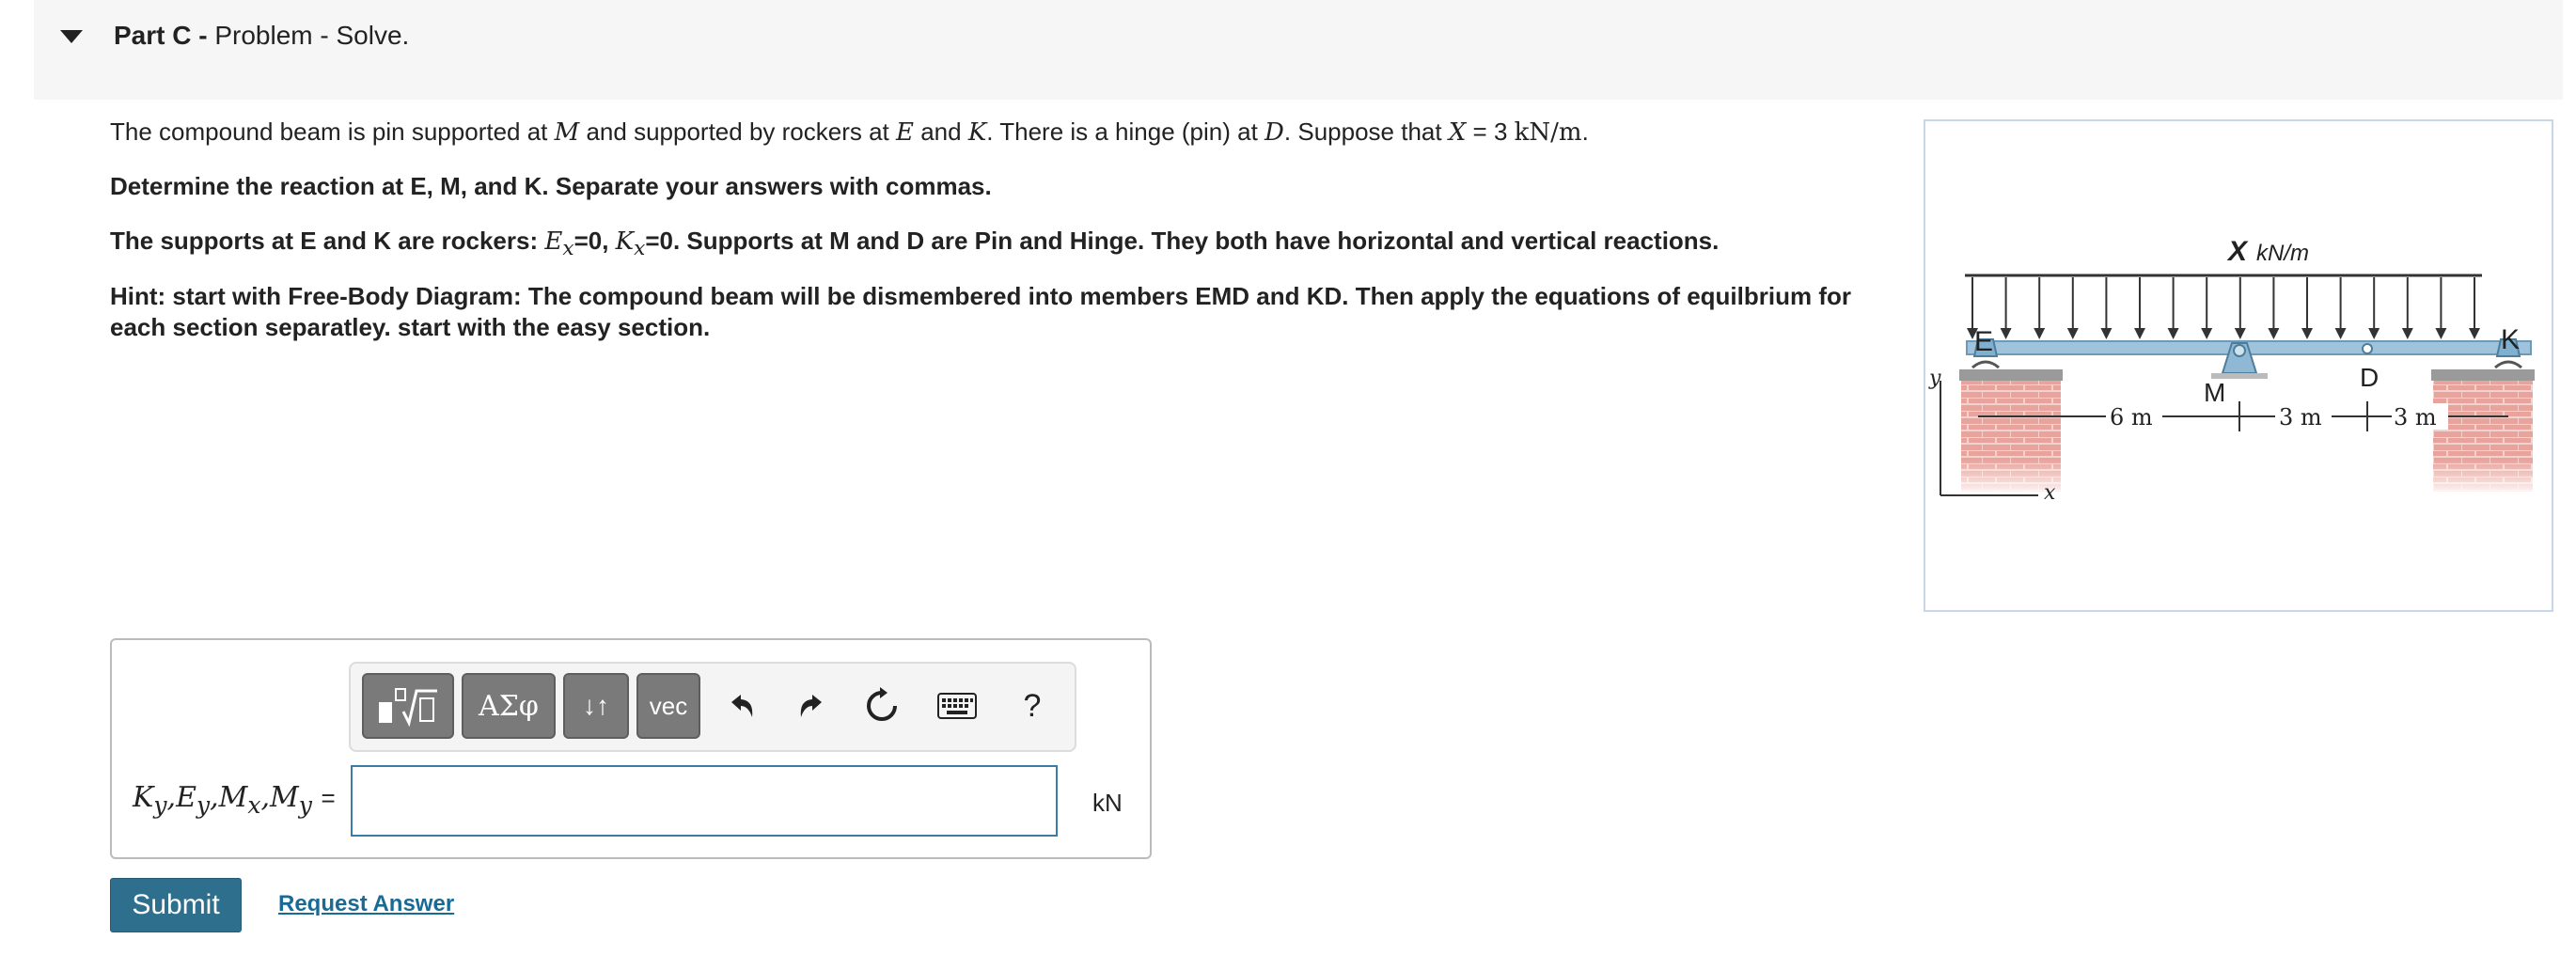 Image resolution: width=2576 pixels, height=955 pixels. Describe the element at coordinates (2370, 377) in the screenshot. I see `label-D: D` at that location.